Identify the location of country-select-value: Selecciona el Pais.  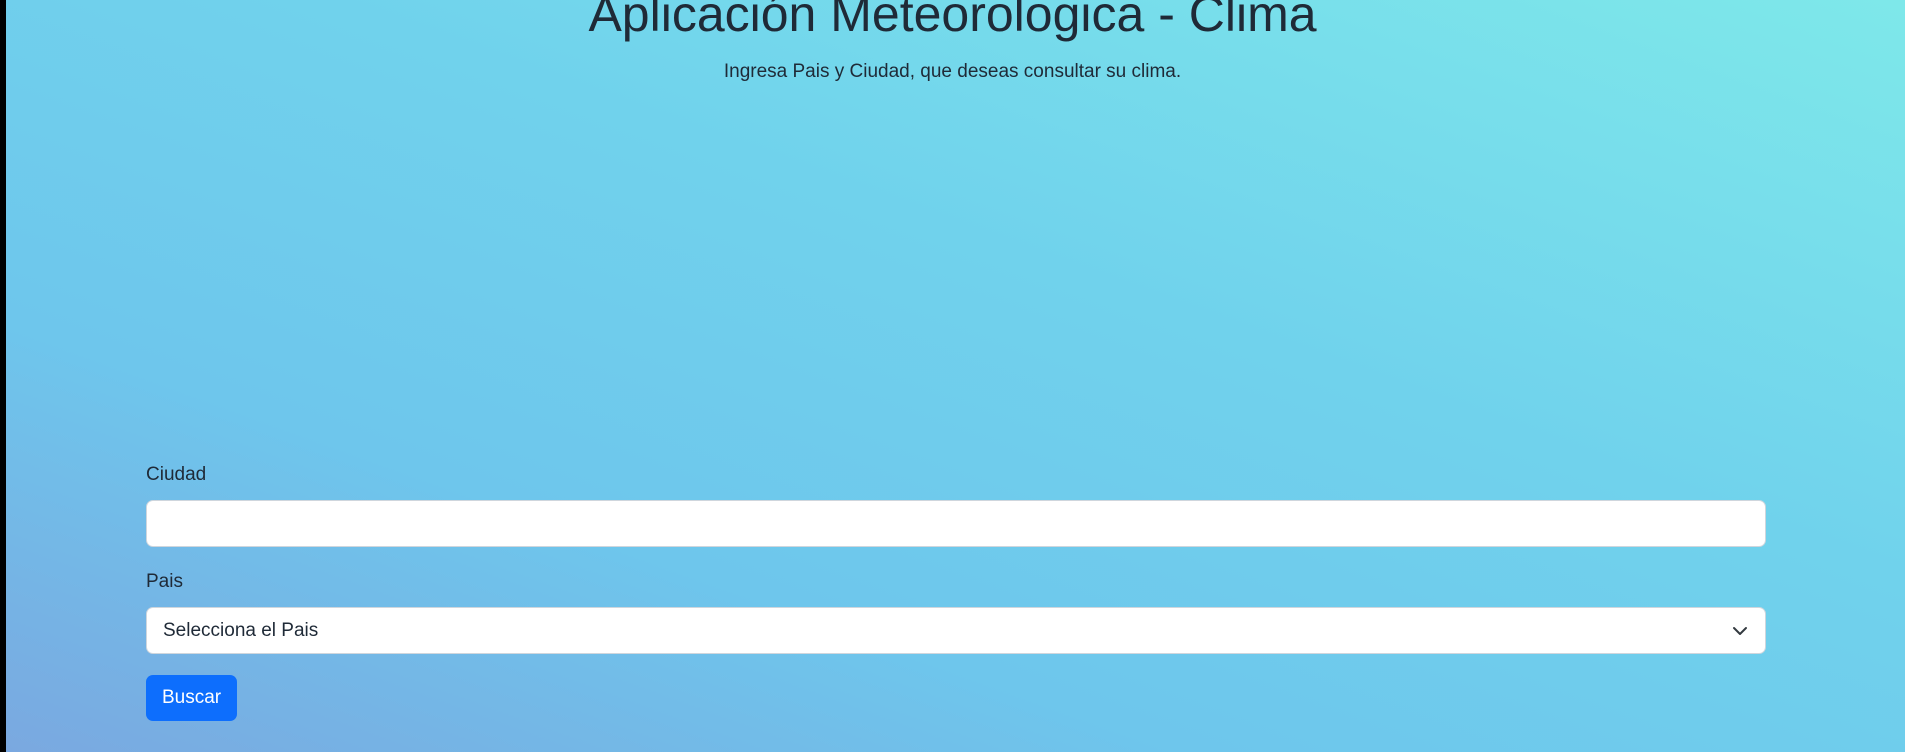
(241, 630).